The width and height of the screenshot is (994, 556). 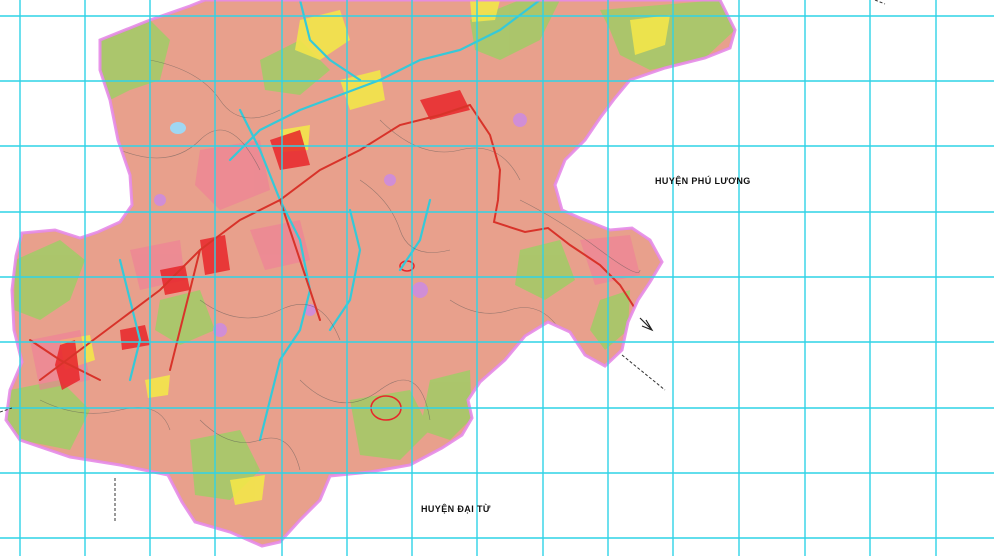 What do you see at coordinates (178, 128) in the screenshot?
I see `lake` at bounding box center [178, 128].